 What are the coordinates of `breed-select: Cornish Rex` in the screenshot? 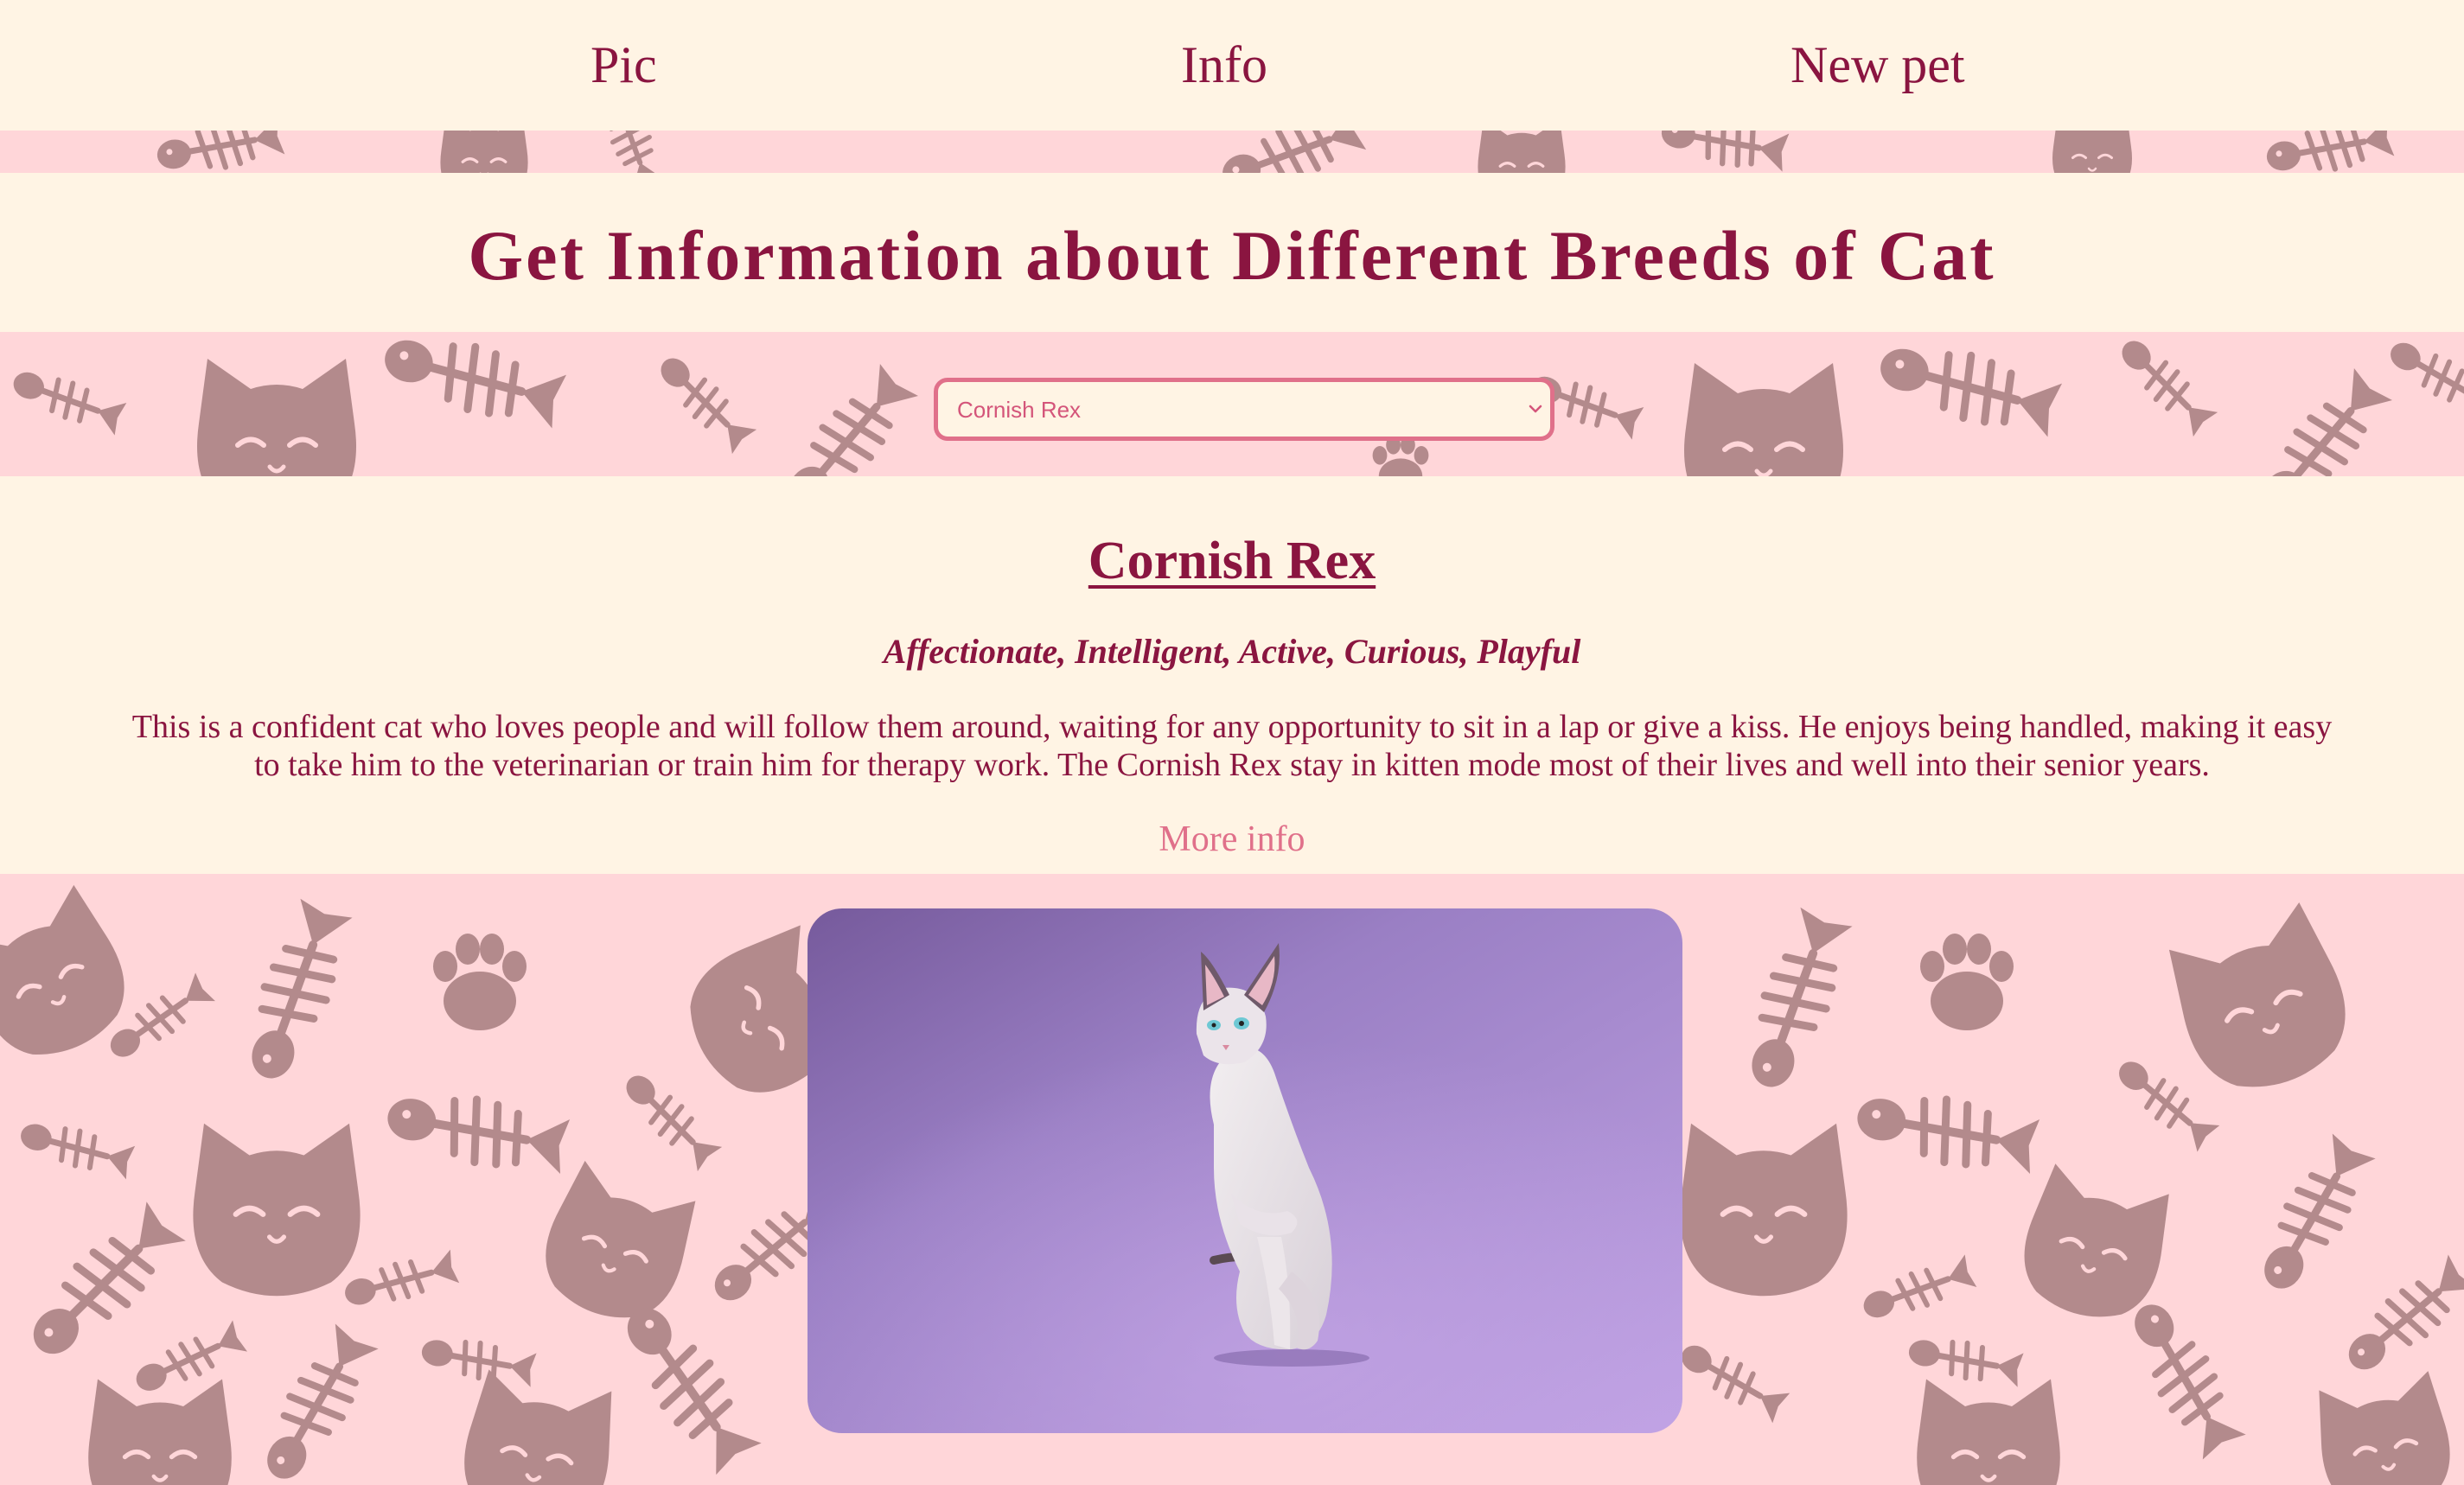 It's located at (1244, 409).